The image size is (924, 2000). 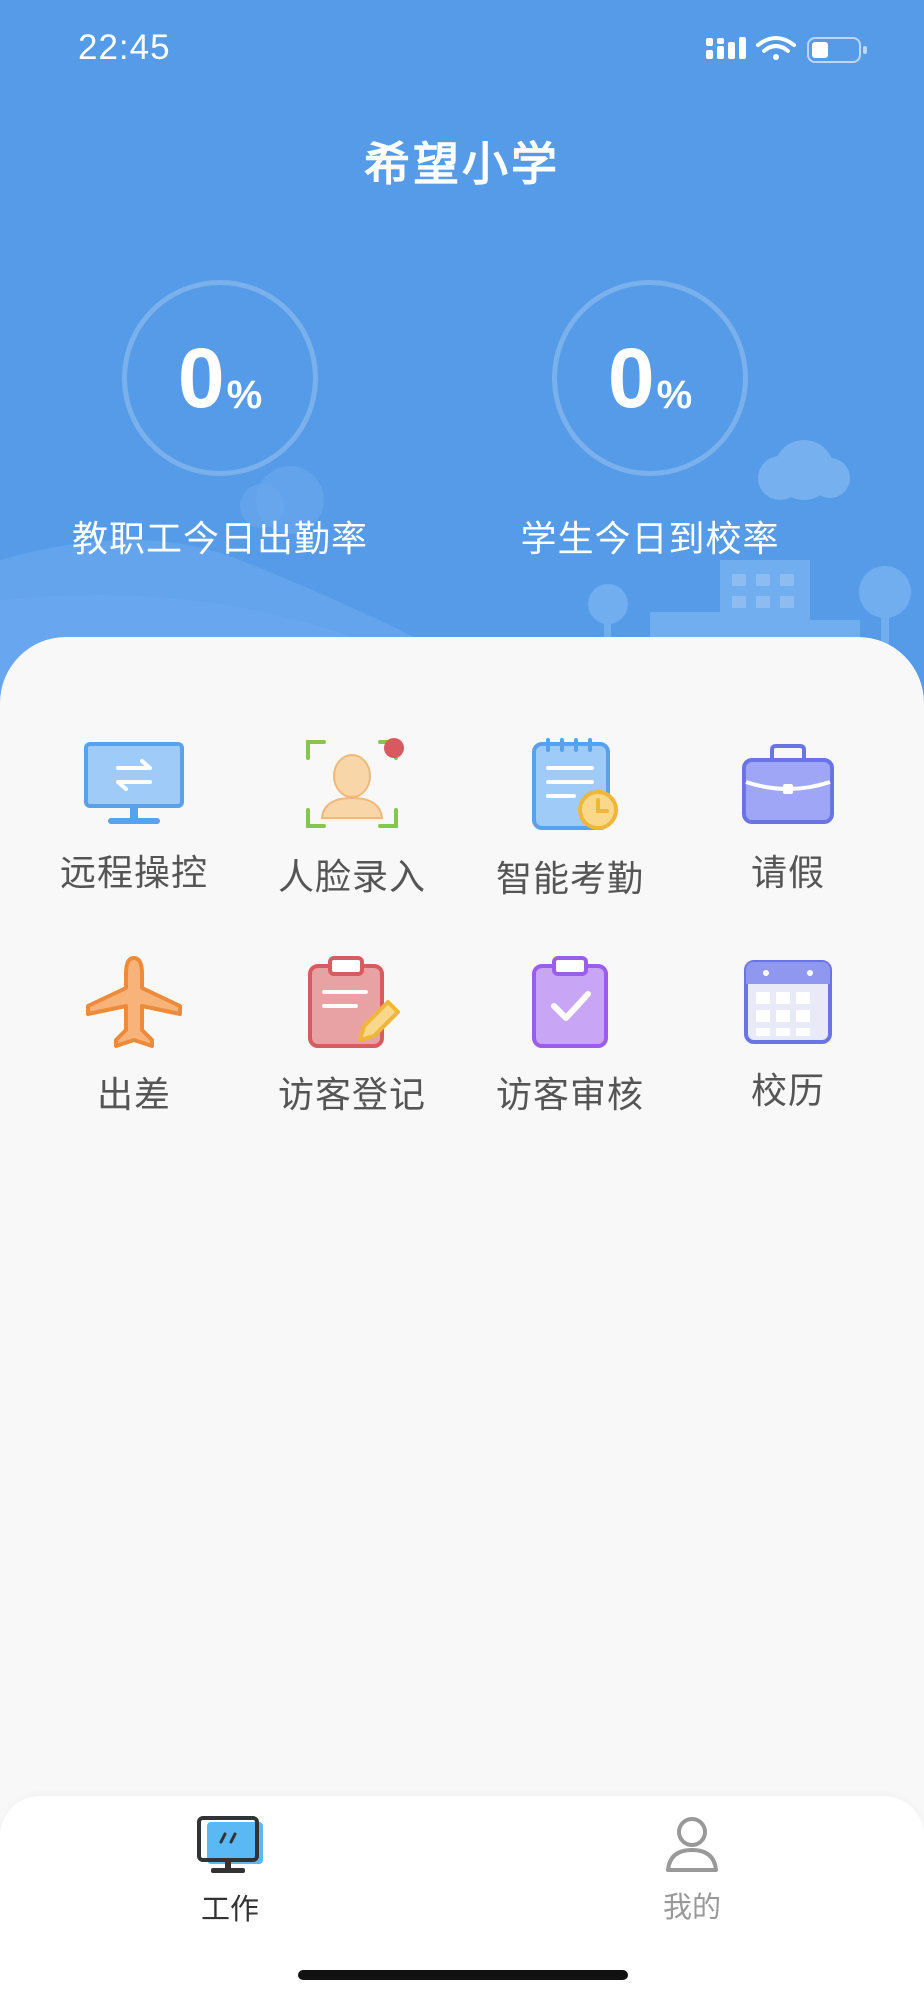 I want to click on staff-attendance-ring: 0 %, so click(x=220, y=378).